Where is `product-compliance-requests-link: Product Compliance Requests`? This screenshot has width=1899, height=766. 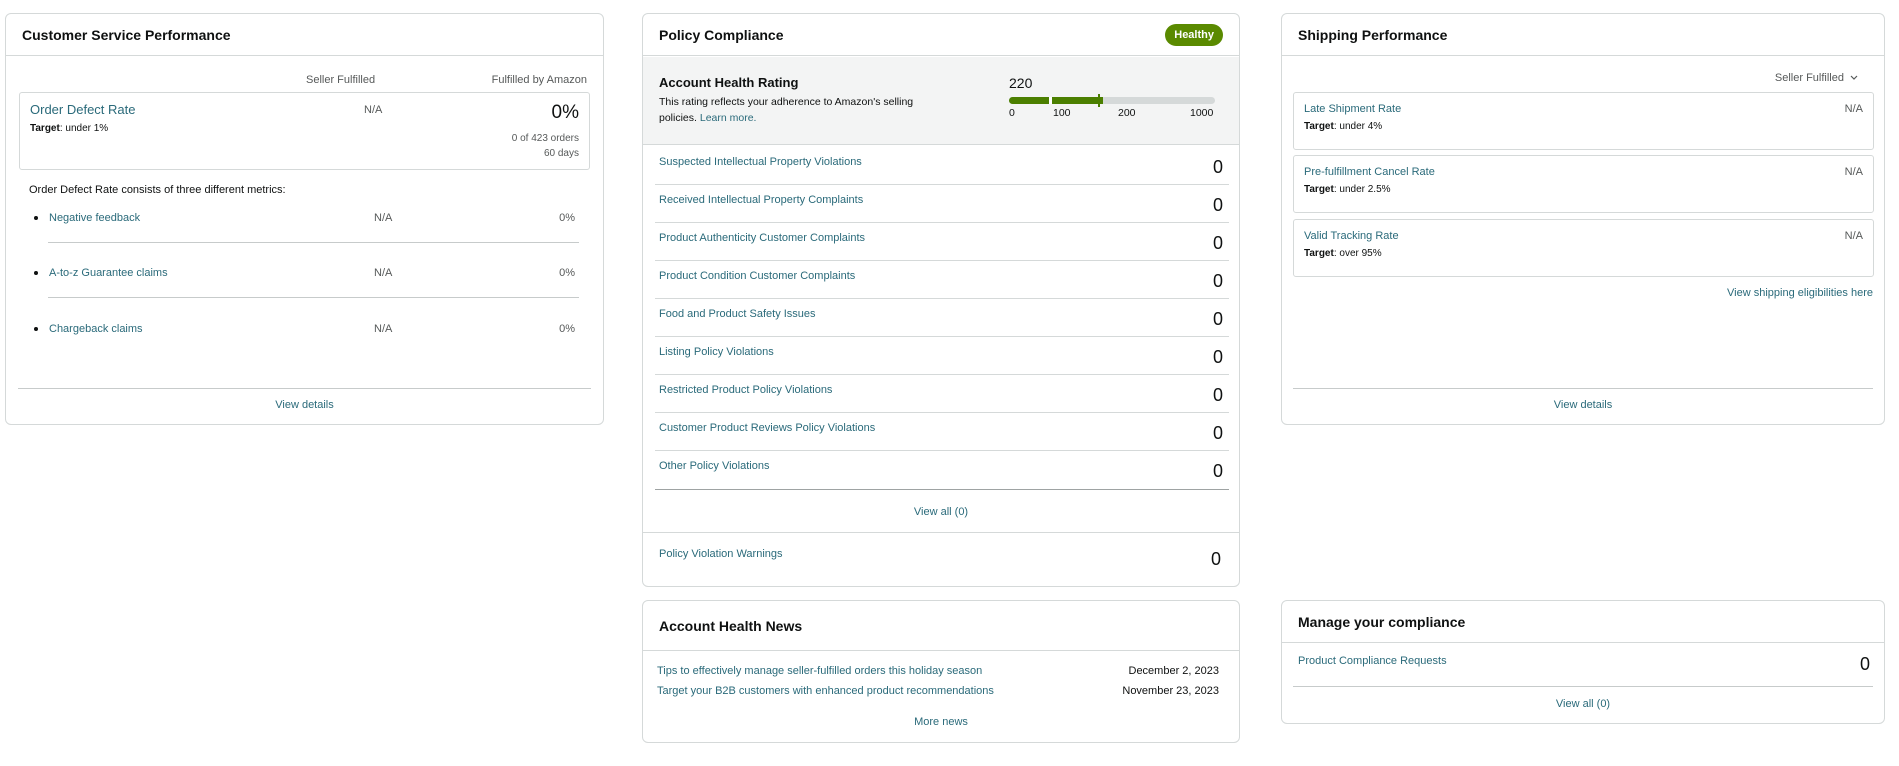 product-compliance-requests-link: Product Compliance Requests is located at coordinates (1372, 661).